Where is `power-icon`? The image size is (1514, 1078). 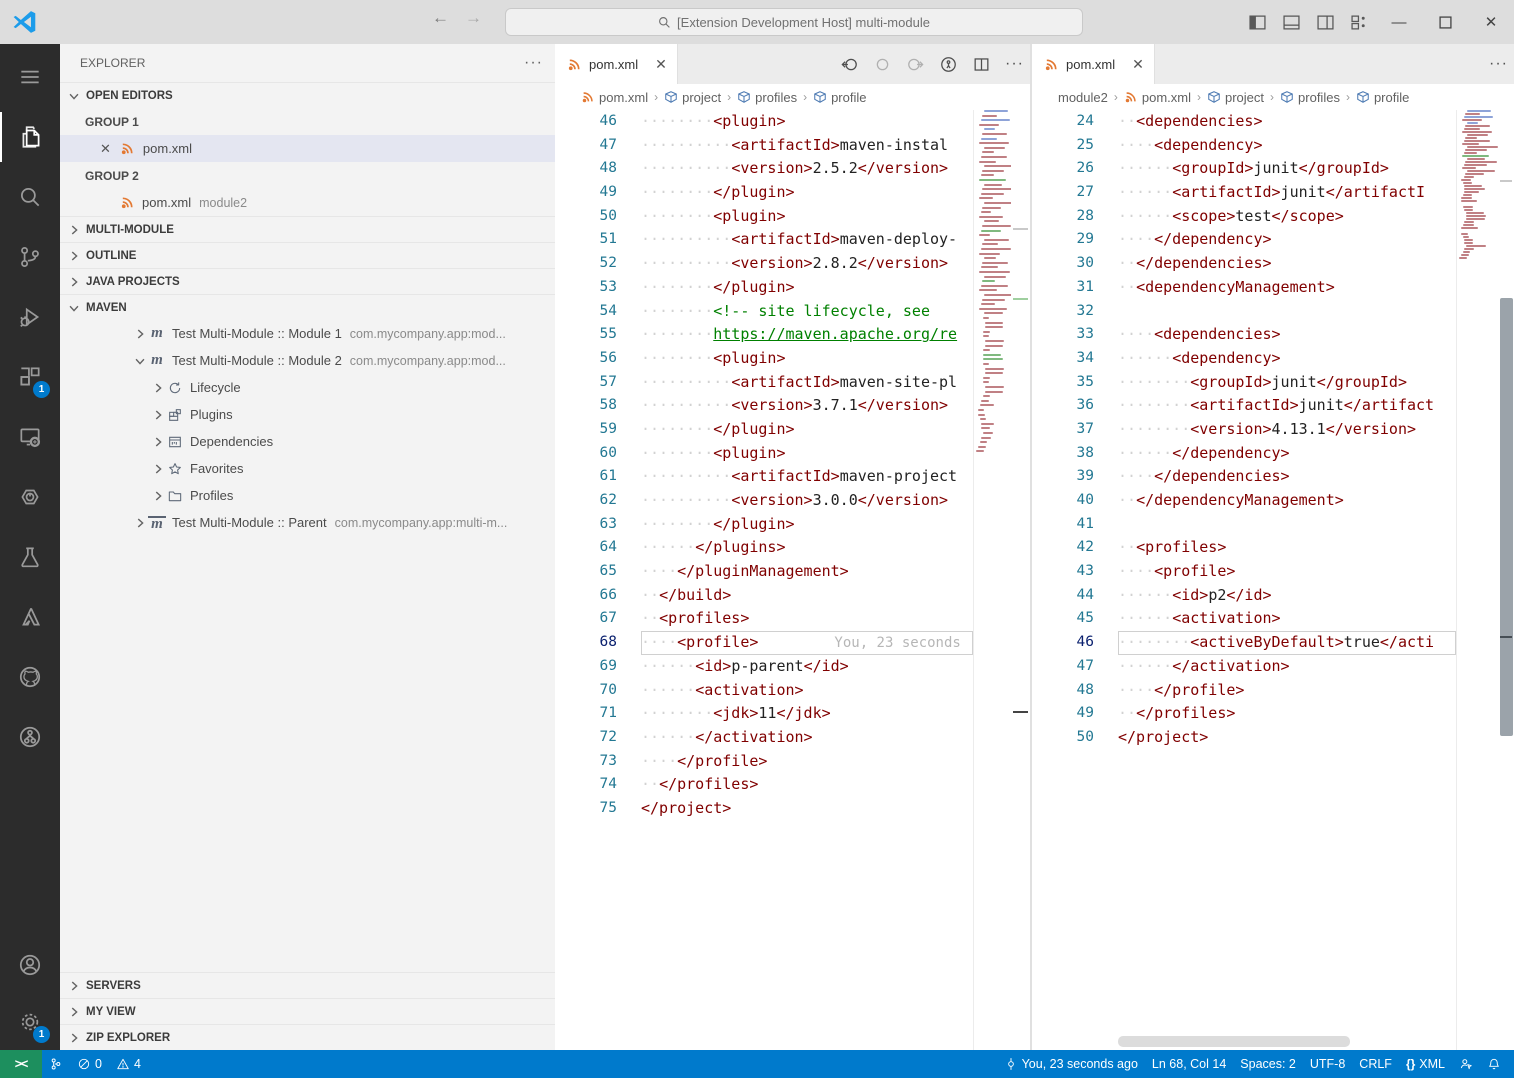
power-icon is located at coordinates (30, 497).